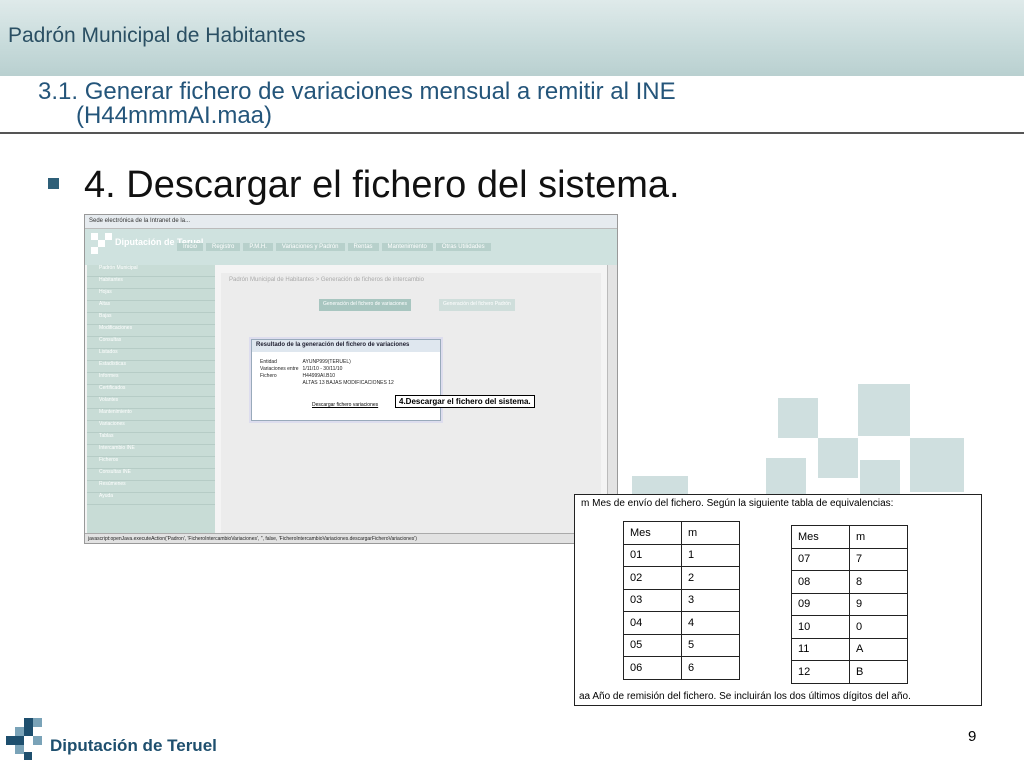 This screenshot has width=1024, height=768. I want to click on table-row: 10 0, so click(849, 627).